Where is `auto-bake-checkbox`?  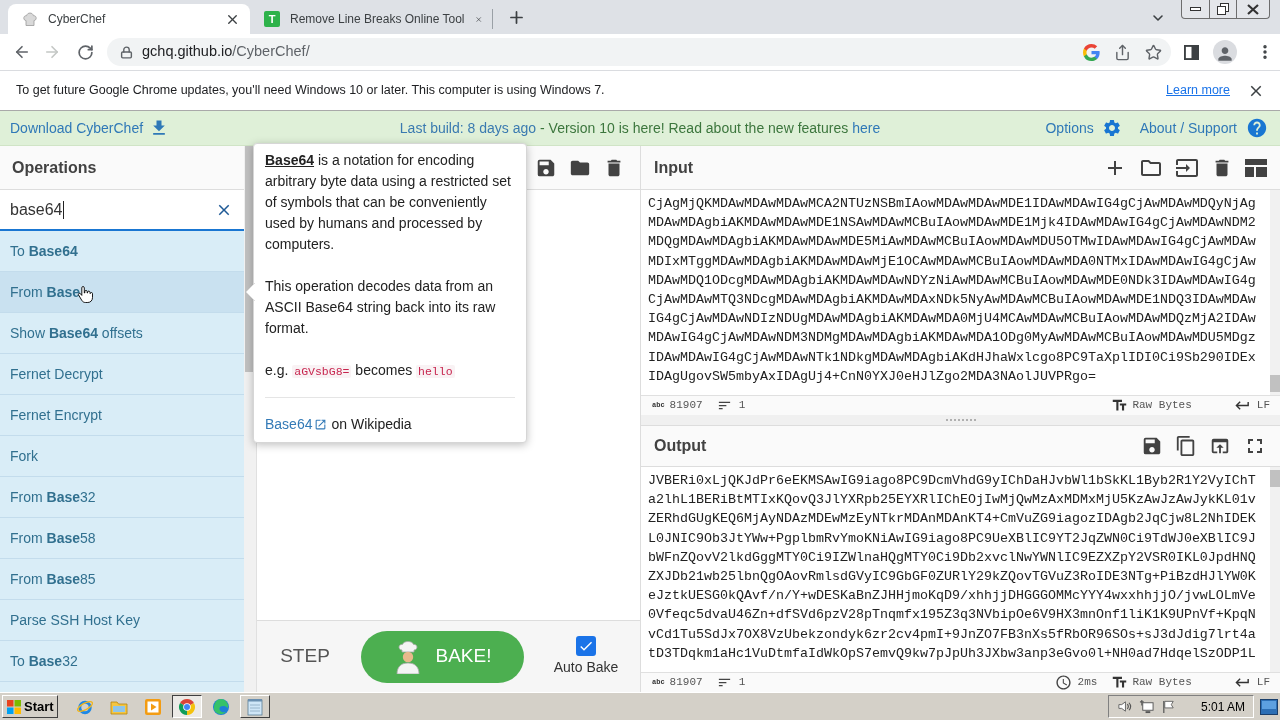 auto-bake-checkbox is located at coordinates (586, 645).